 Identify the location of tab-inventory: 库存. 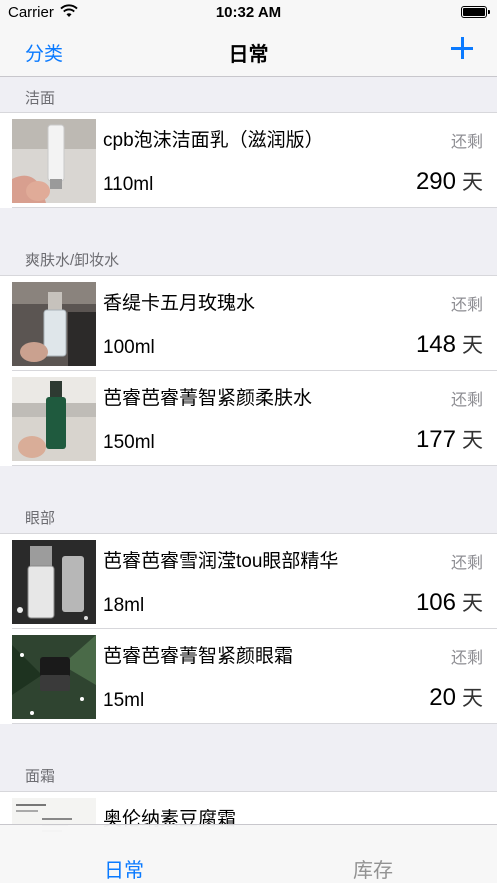
(373, 868).